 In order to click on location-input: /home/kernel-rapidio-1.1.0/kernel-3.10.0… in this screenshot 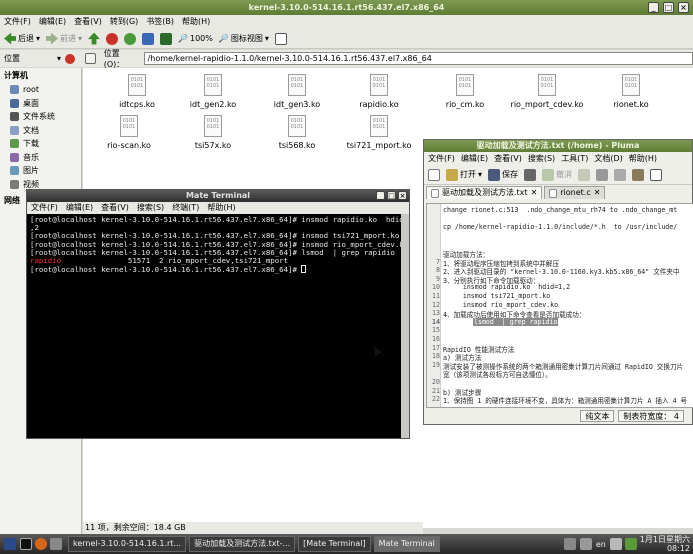, I will do `click(418, 58)`.